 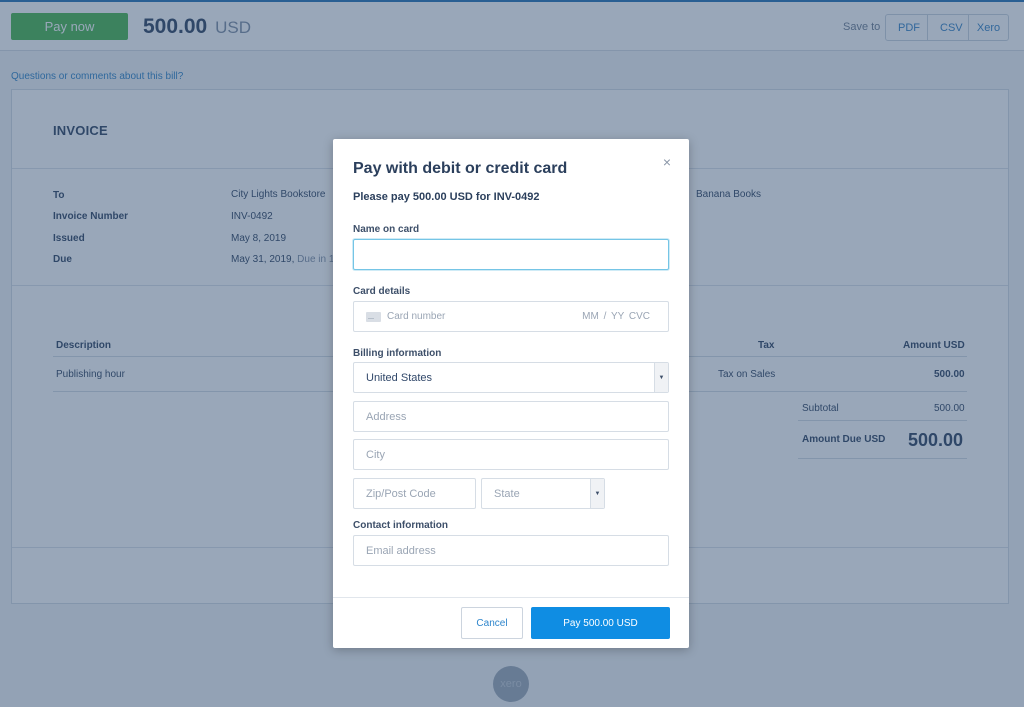 I want to click on card-details-label: Card details, so click(x=382, y=291).